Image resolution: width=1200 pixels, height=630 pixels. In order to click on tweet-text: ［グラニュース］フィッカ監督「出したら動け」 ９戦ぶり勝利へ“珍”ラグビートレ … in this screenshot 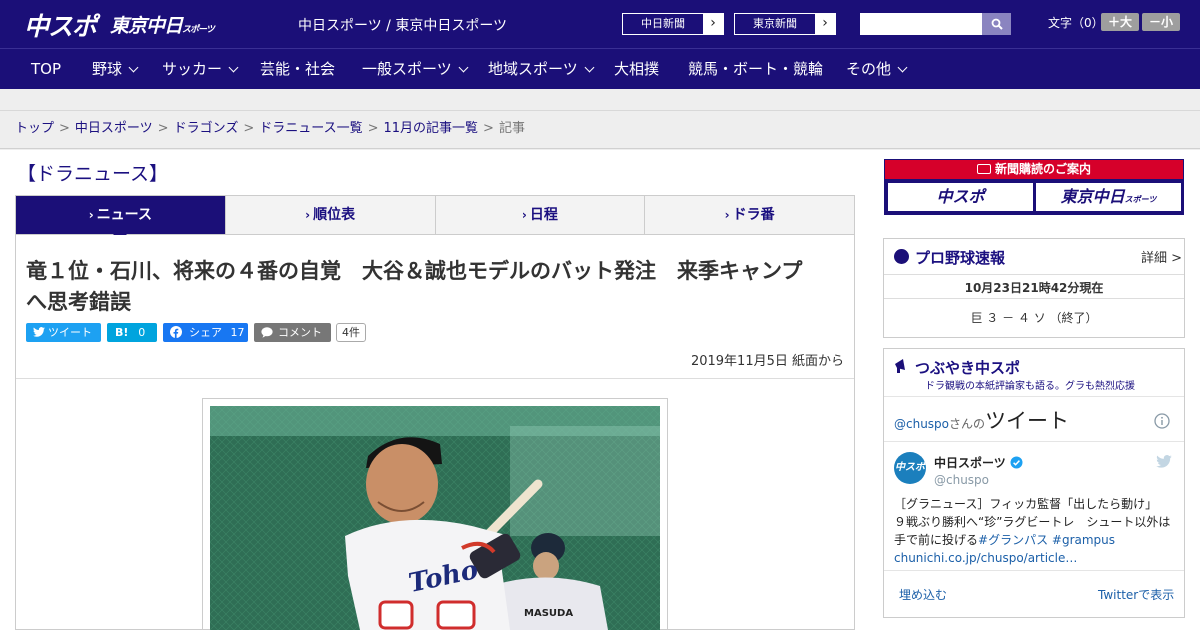, I will do `click(1035, 531)`.